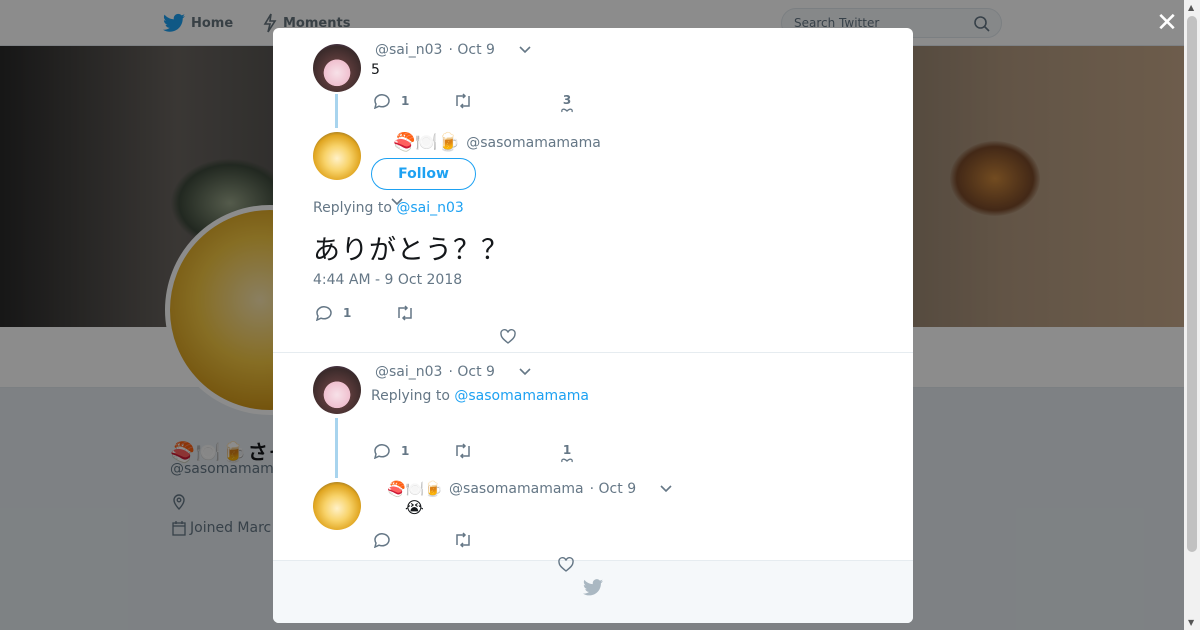 The width and height of the screenshot is (1200, 630). I want to click on replying-to-link: @sasomamamama, so click(521, 396).